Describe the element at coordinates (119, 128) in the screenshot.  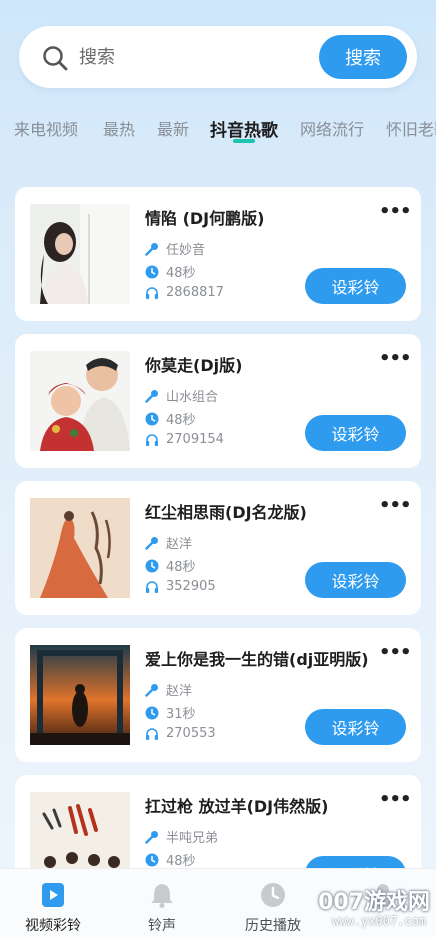
I see `tab-hottest: 最热` at that location.